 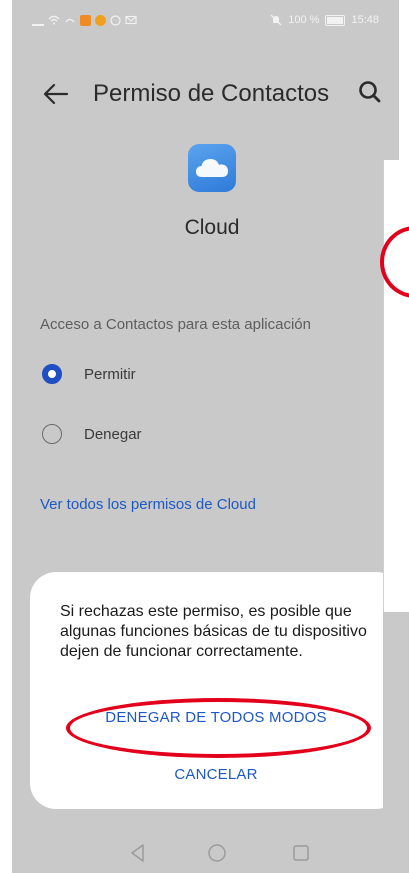 What do you see at coordinates (217, 853) in the screenshot?
I see `nav-home-icon` at bounding box center [217, 853].